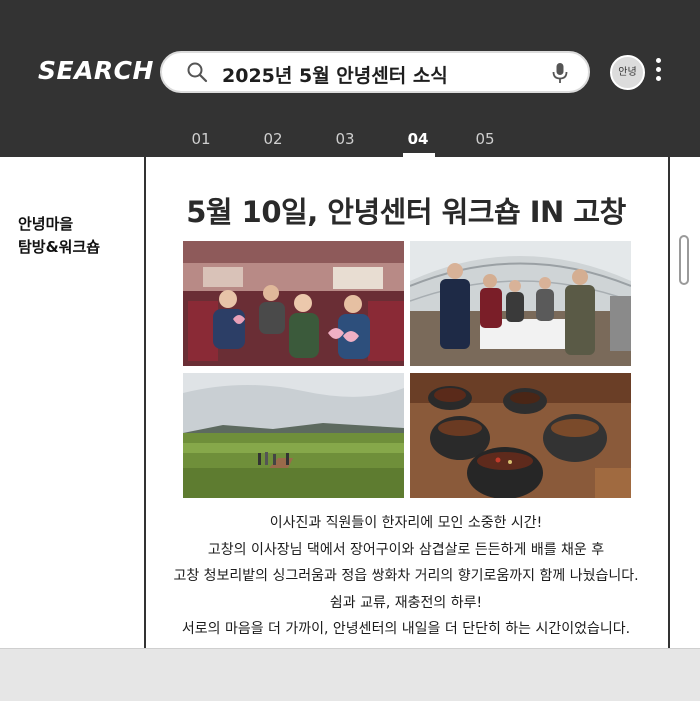 This screenshot has width=700, height=701. What do you see at coordinates (273, 139) in the screenshot?
I see `tab-02: 02` at bounding box center [273, 139].